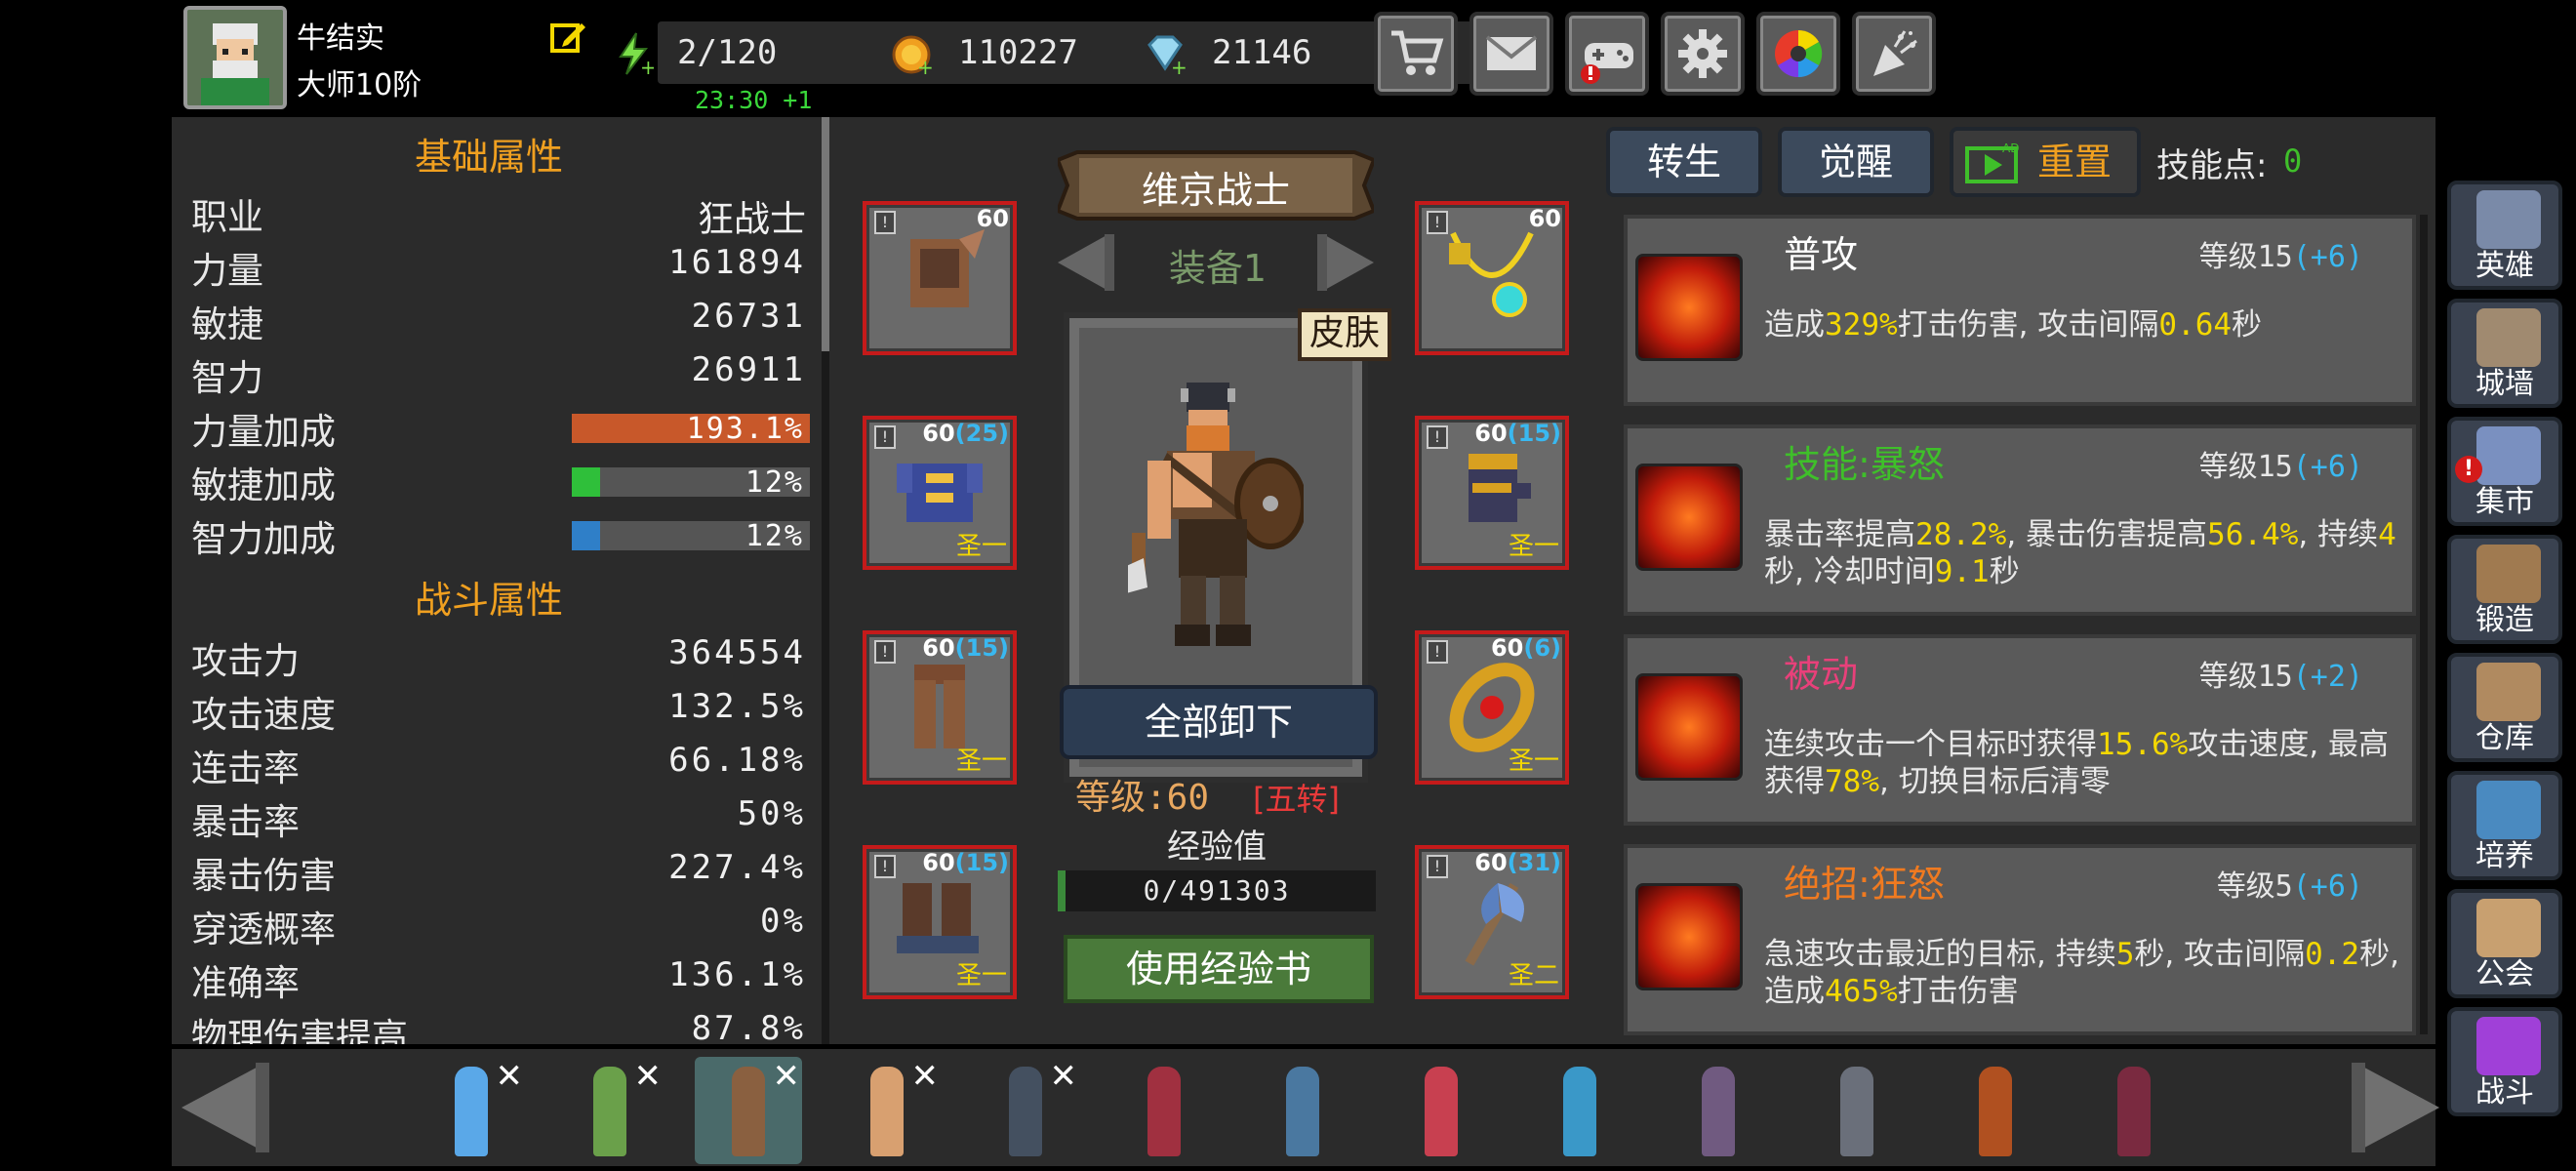 The height and width of the screenshot is (1171, 2576). I want to click on shop-button, so click(1416, 54).